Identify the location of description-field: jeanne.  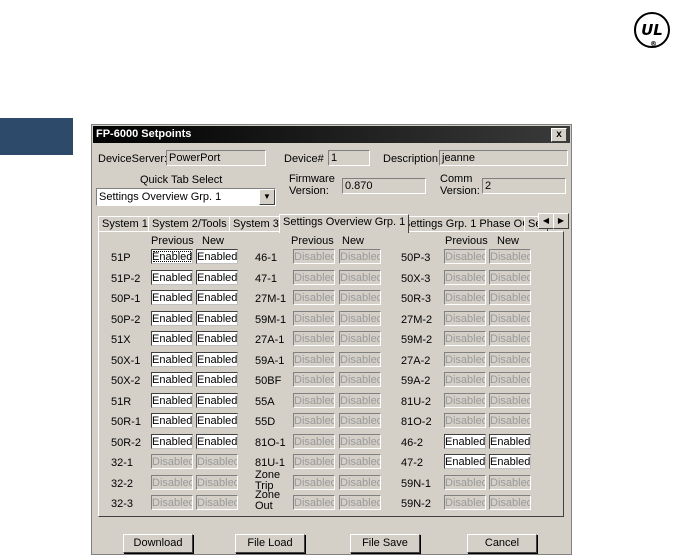
(503, 158).